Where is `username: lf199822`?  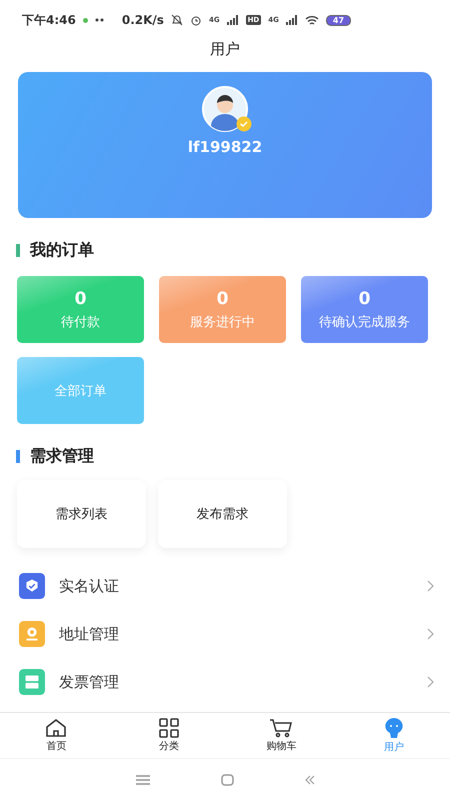 username: lf199822 is located at coordinates (225, 147).